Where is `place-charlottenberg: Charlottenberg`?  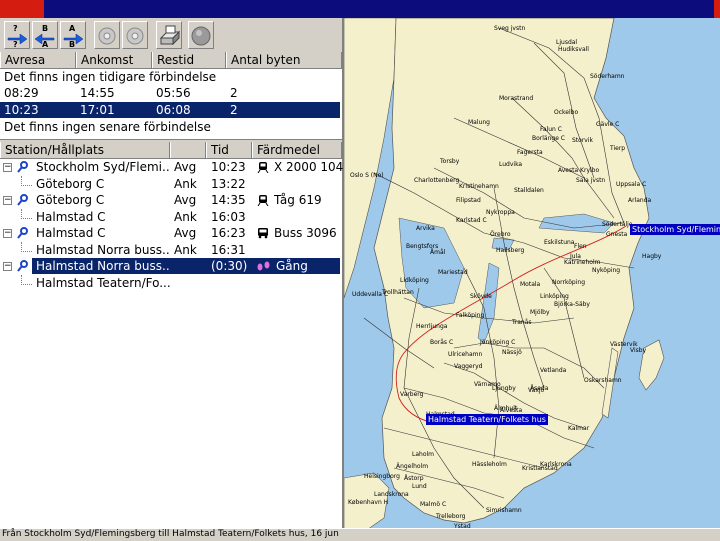 place-charlottenberg: Charlottenberg is located at coordinates (437, 180).